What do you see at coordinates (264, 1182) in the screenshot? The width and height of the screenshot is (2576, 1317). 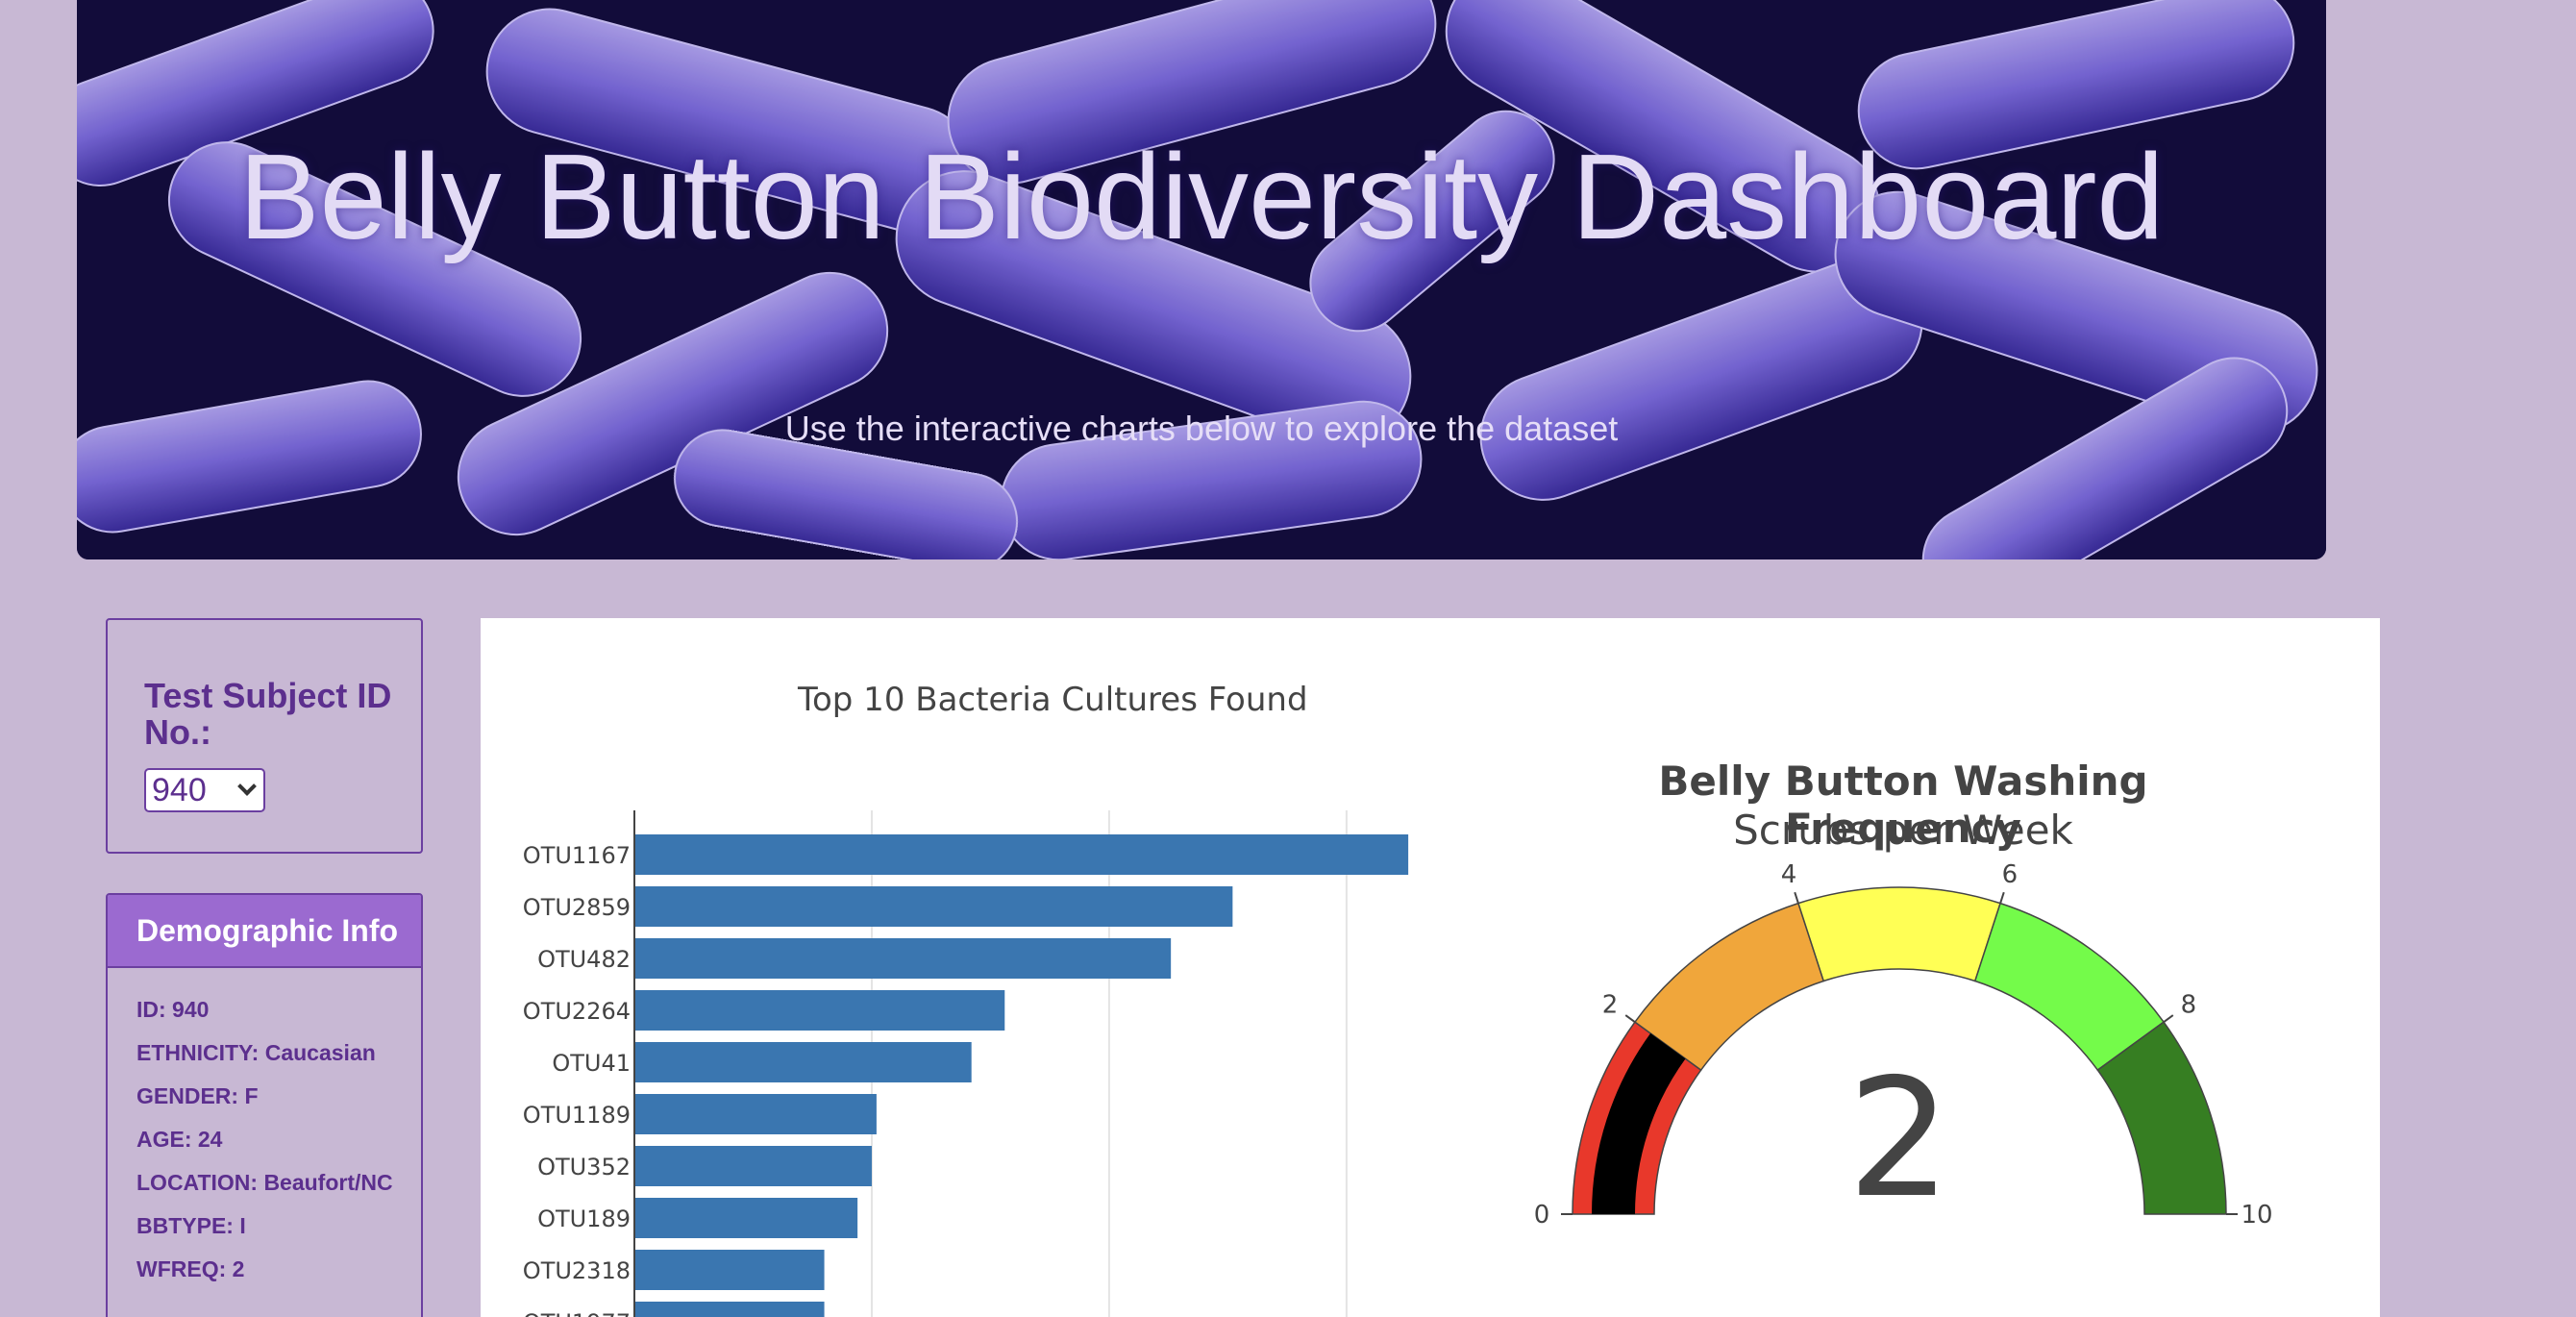 I see `demographic-item: LOCATION: Beaufort/NC` at bounding box center [264, 1182].